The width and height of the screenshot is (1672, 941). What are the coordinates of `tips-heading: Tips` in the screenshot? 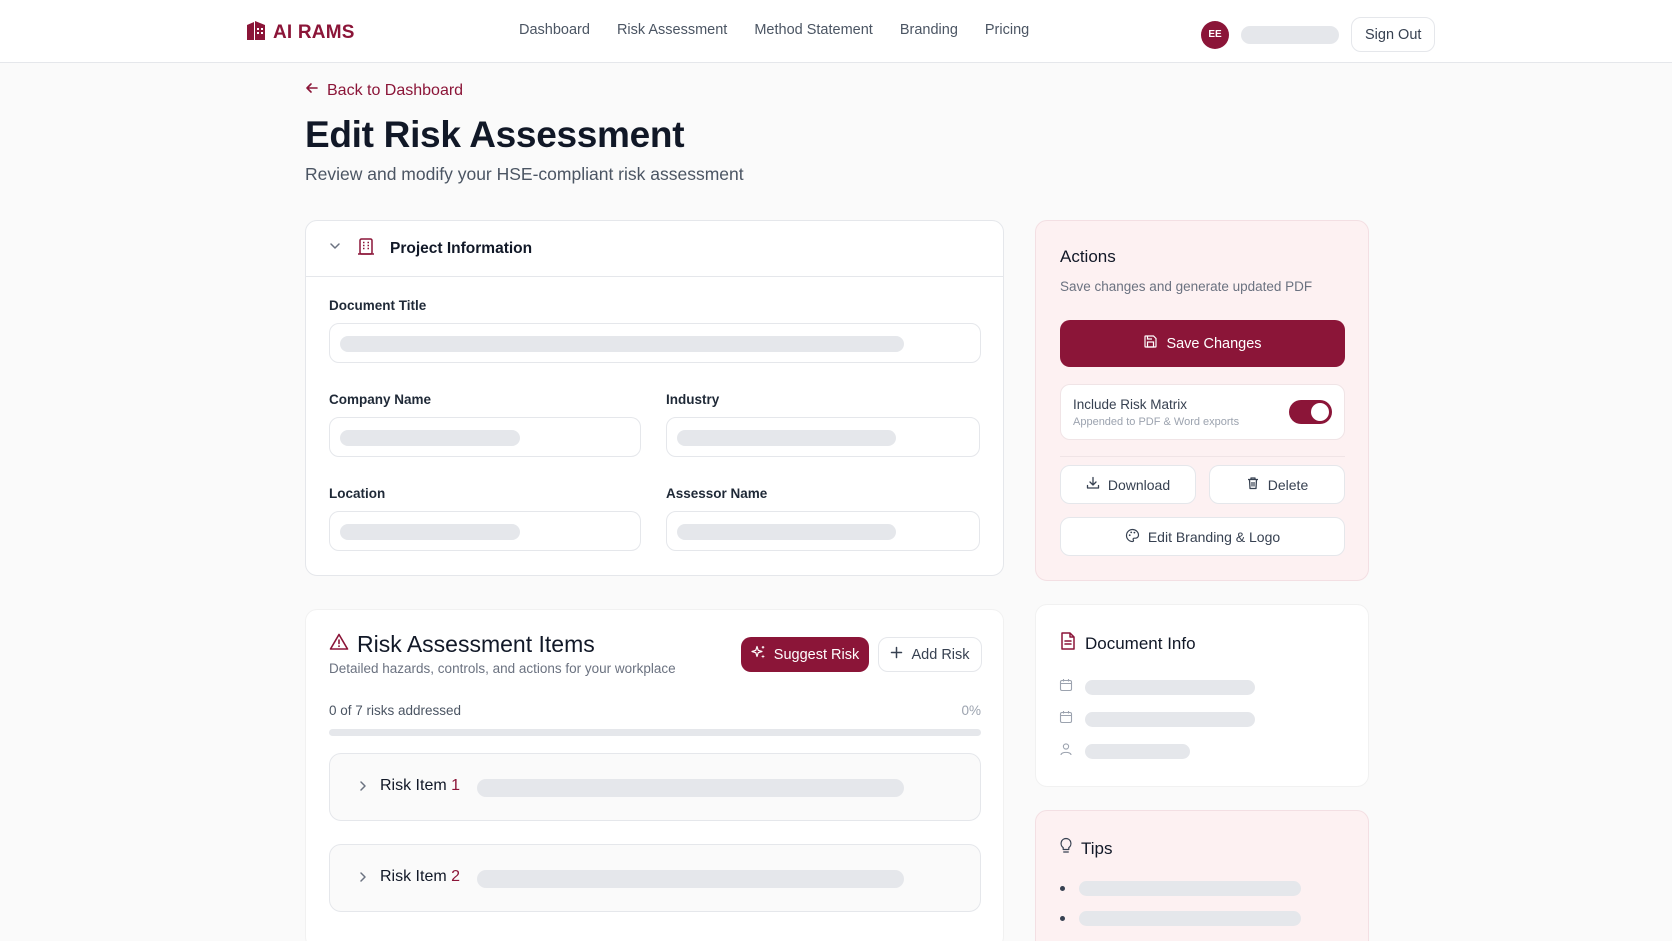 It's located at (1086, 848).